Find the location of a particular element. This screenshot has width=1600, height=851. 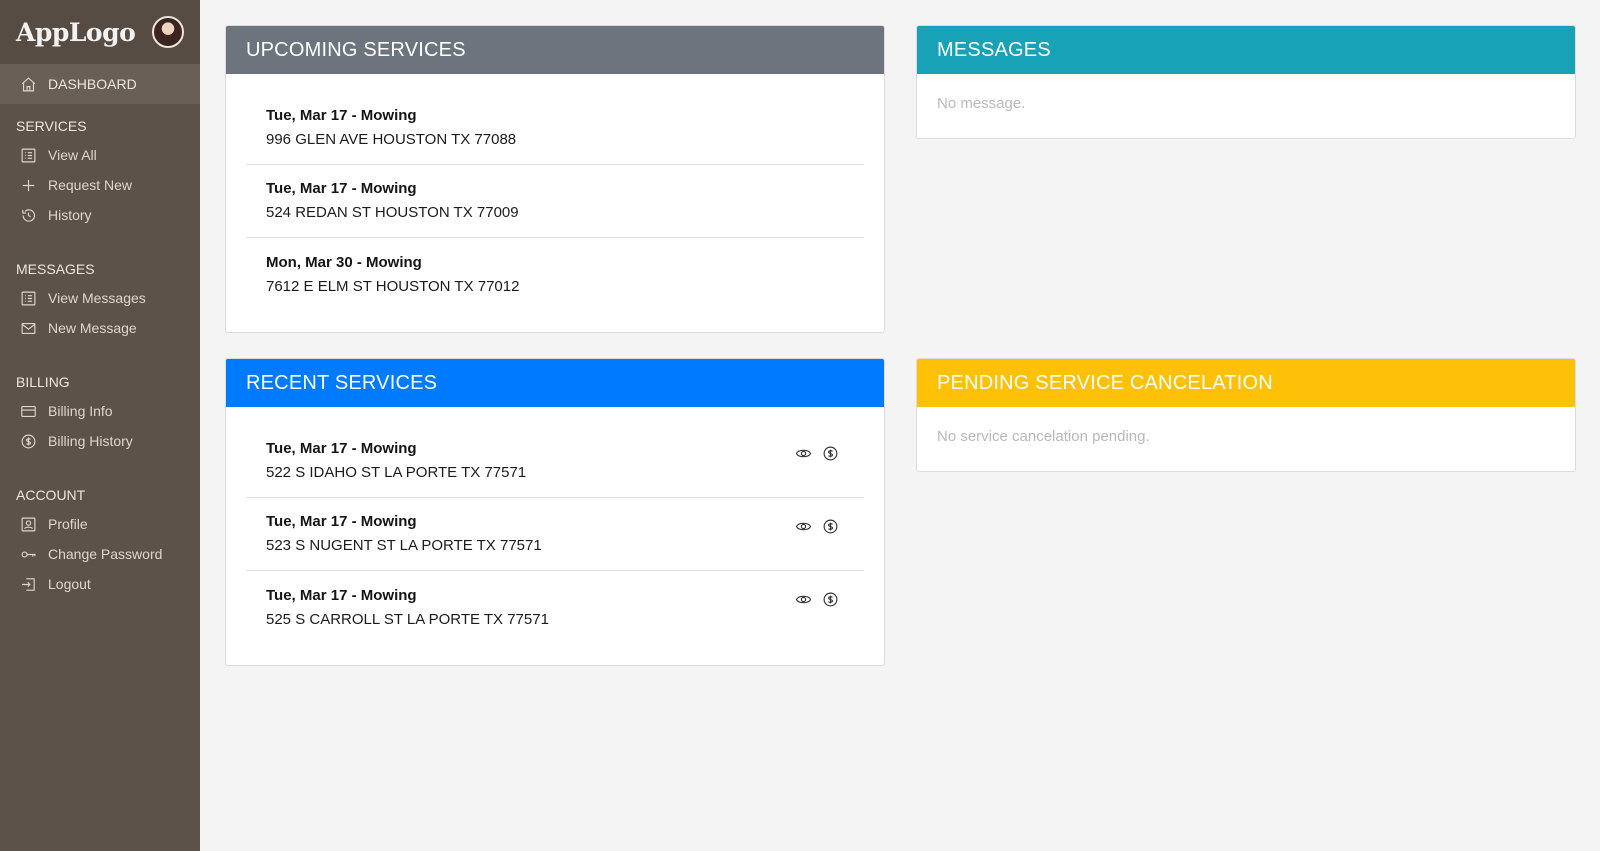

card-title: PENDING SERVICE CANCELATION is located at coordinates (1105, 382).